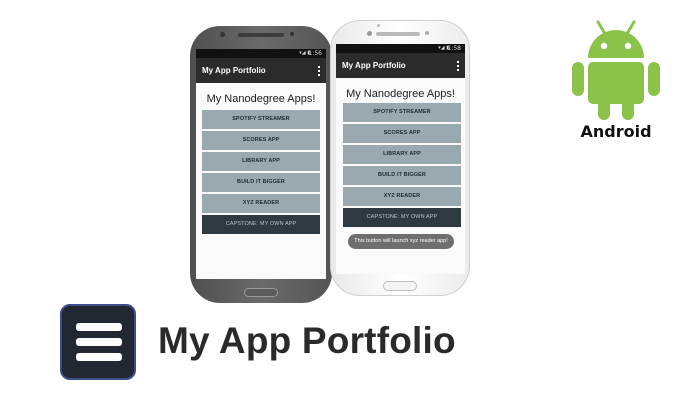 The width and height of the screenshot is (691, 415). Describe the element at coordinates (307, 340) in the screenshot. I see `banner-title: My App Portfolio` at that location.